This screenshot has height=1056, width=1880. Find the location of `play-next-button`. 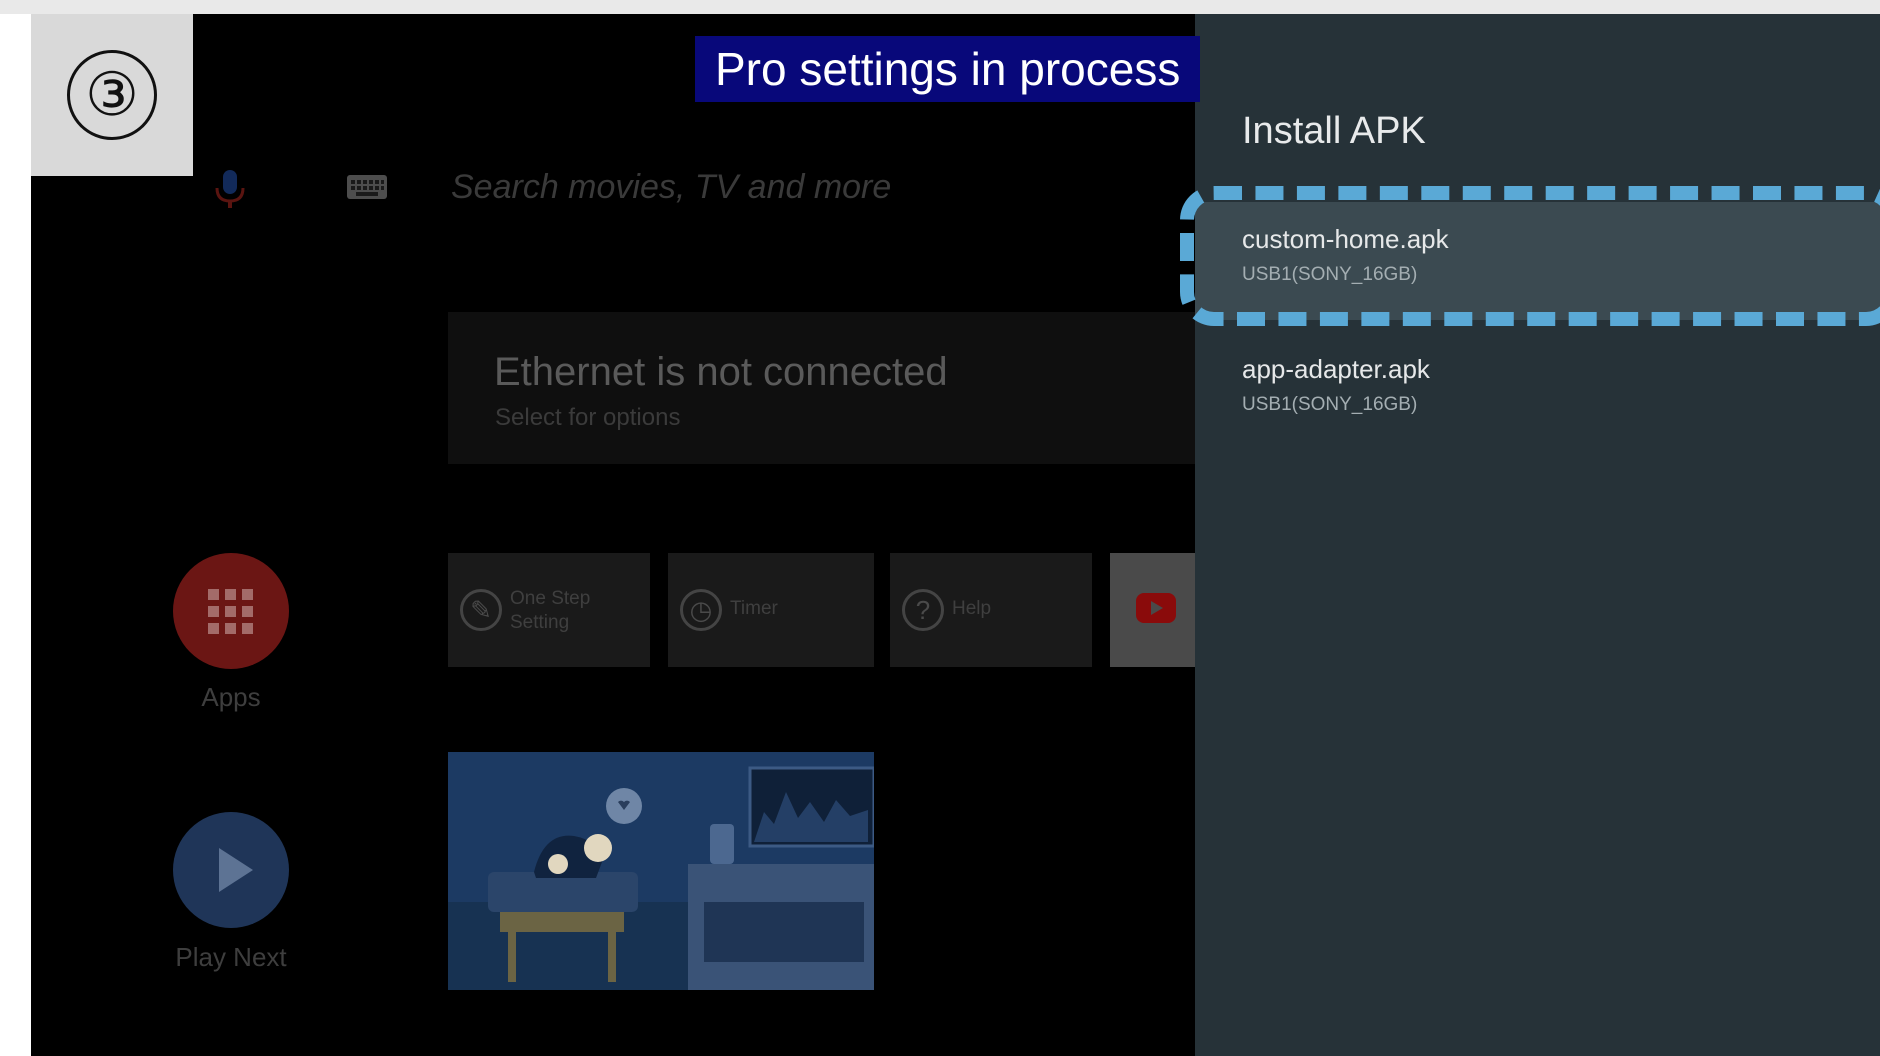

play-next-button is located at coordinates (231, 870).